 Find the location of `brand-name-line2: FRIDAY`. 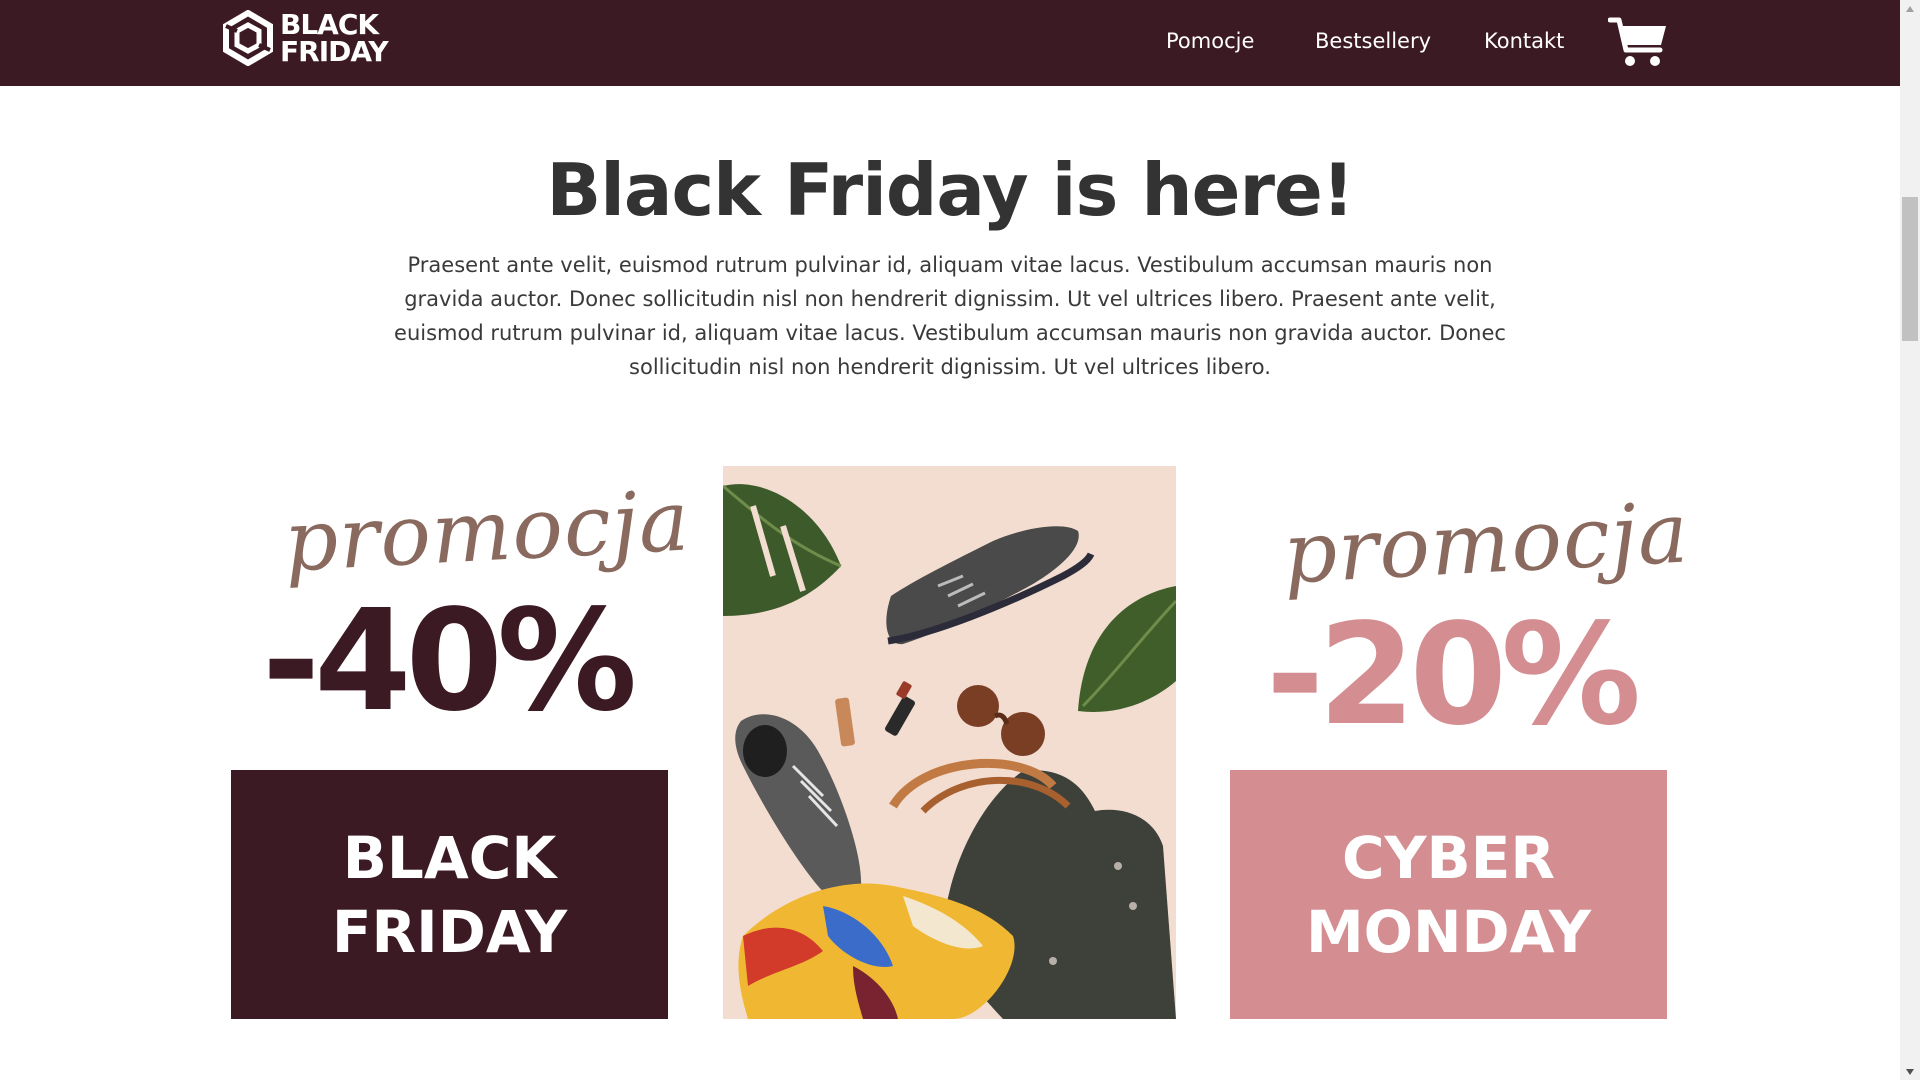

brand-name-line2: FRIDAY is located at coordinates (334, 51).